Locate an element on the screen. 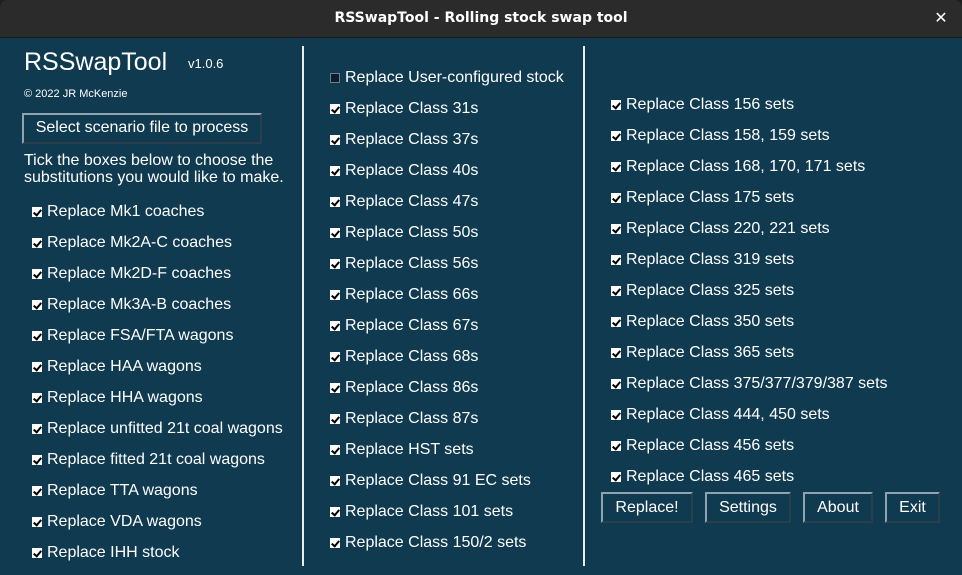 The height and width of the screenshot is (575, 962). select-scenario-button: Select scenario file to process is located at coordinates (142, 128).